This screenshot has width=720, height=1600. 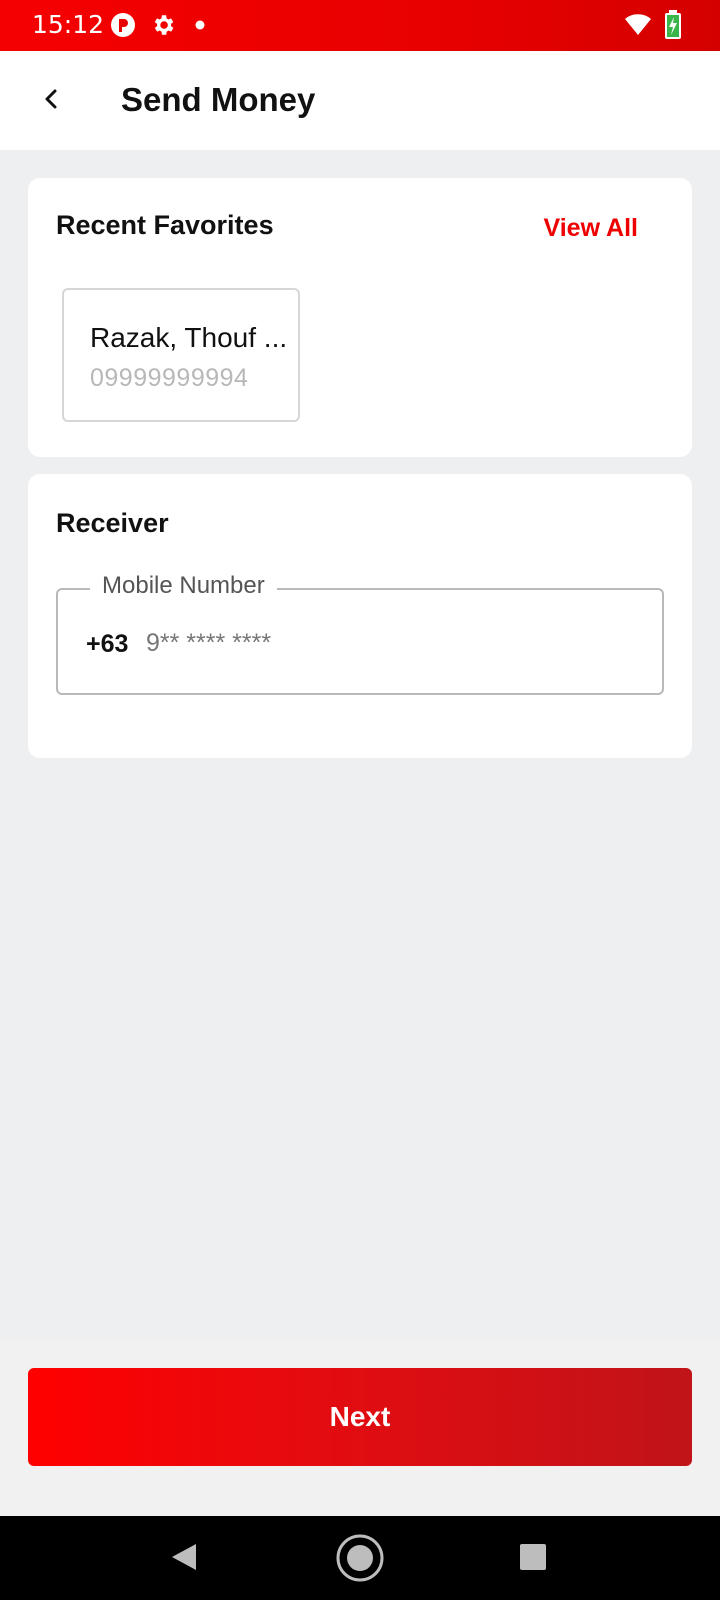 I want to click on nav-recents-icon, so click(x=533, y=1559).